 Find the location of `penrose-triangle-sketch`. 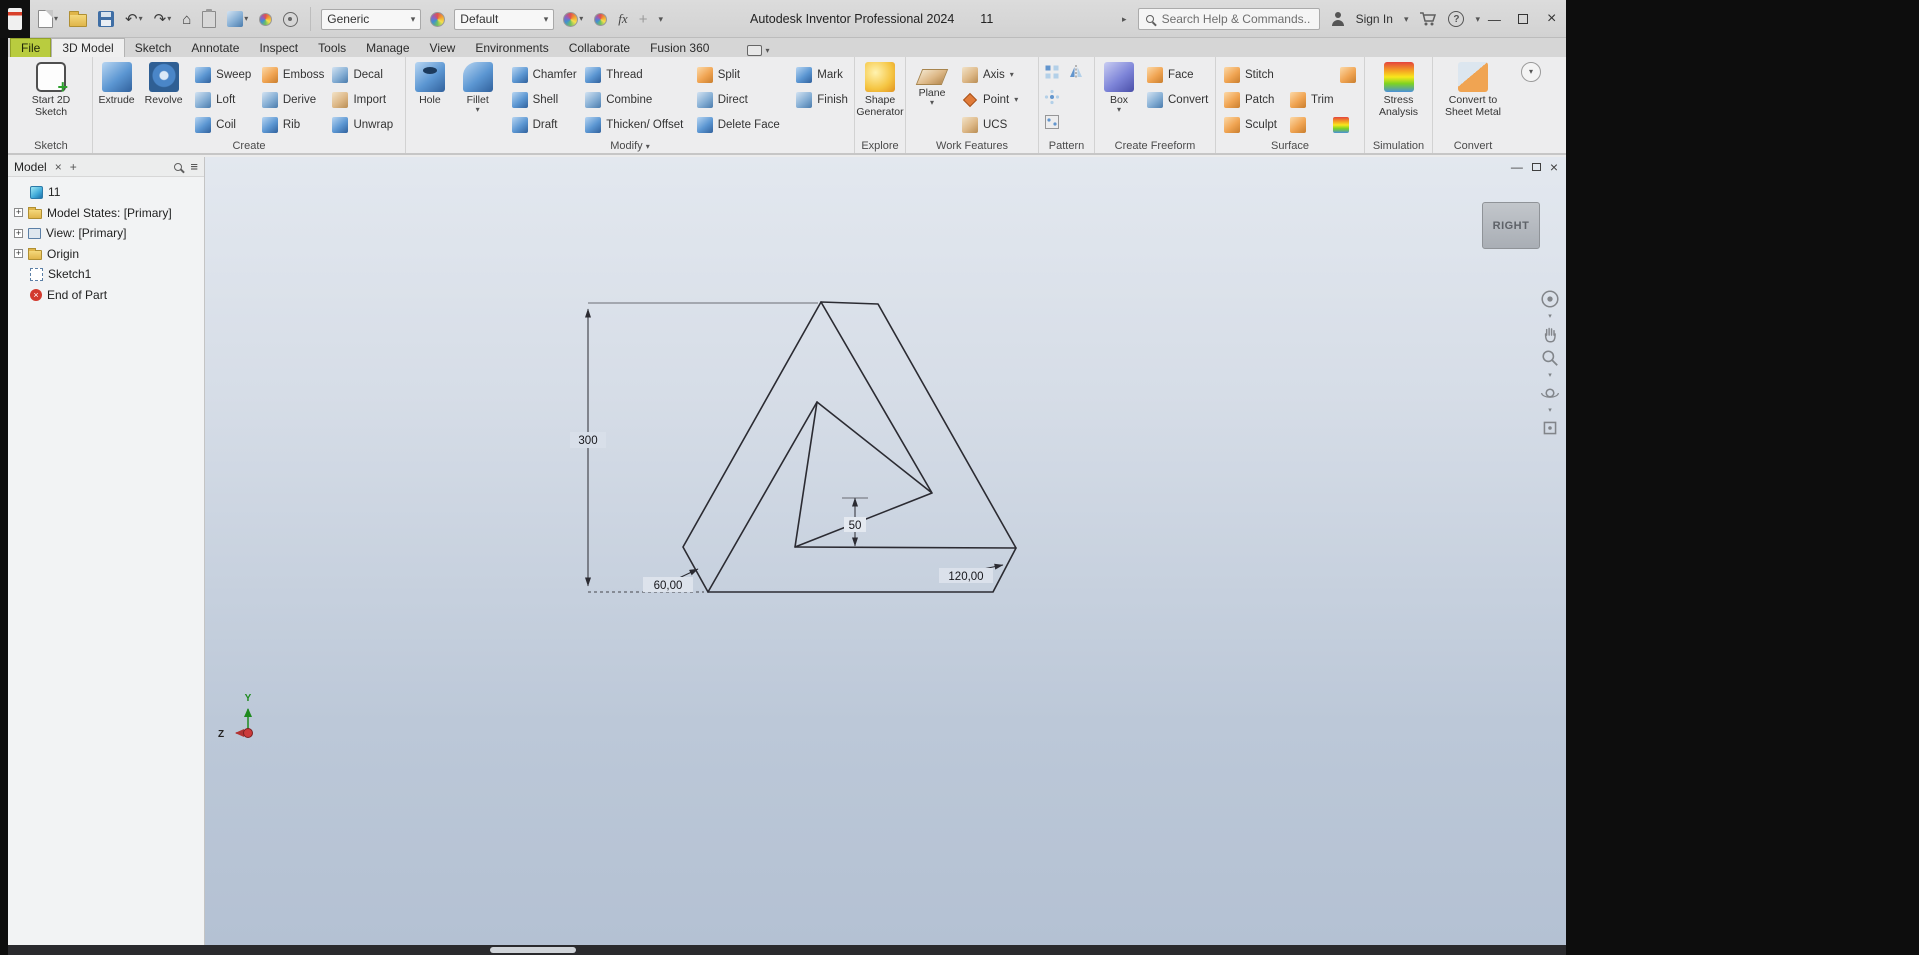

penrose-triangle-sketch is located at coordinates (849, 447).